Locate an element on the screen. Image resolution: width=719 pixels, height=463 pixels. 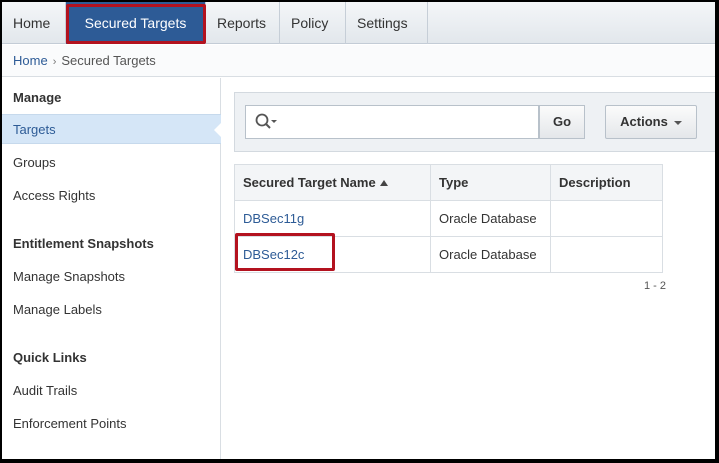
tab-reports: Reports is located at coordinates (243, 23).